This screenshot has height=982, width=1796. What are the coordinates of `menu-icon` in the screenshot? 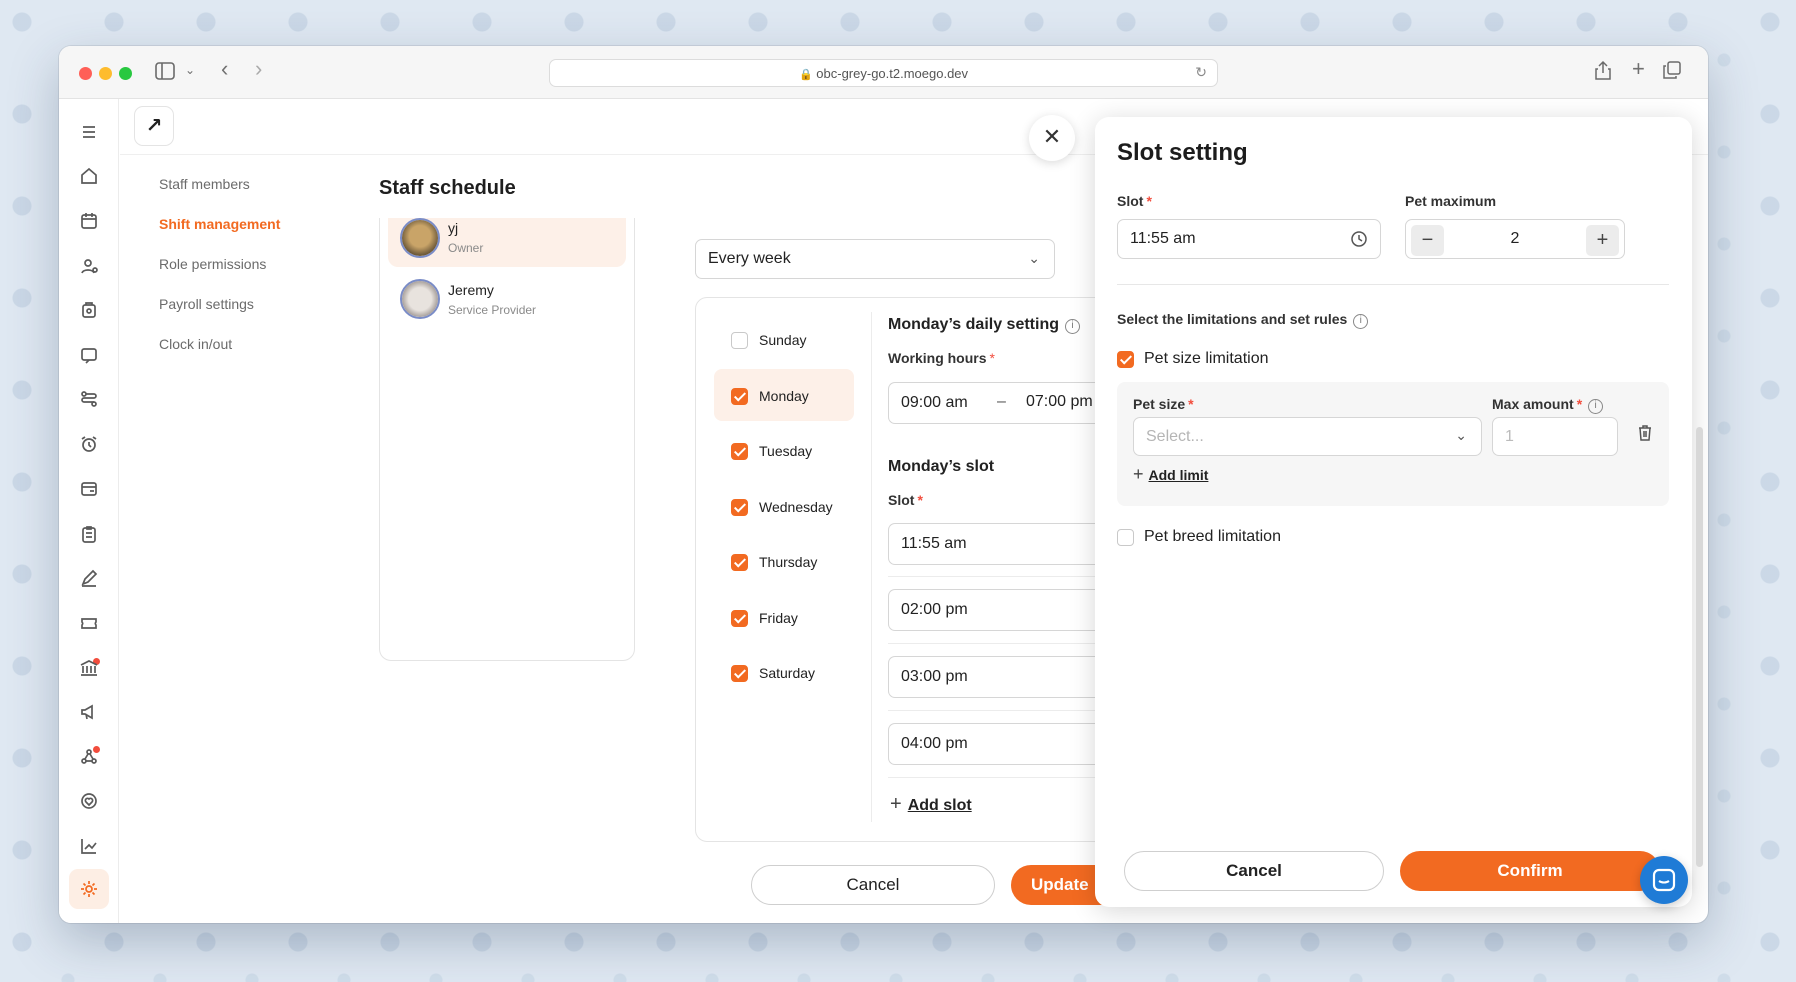 It's located at (89, 132).